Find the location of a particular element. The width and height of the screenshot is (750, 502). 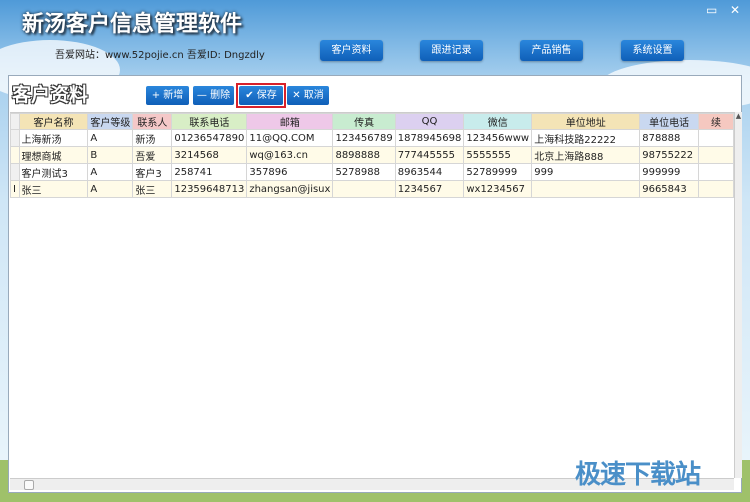

app-subtitle: 吾爱网站：www.52pojie.cn 吾爱ID: Dngzdly is located at coordinates (160, 55).